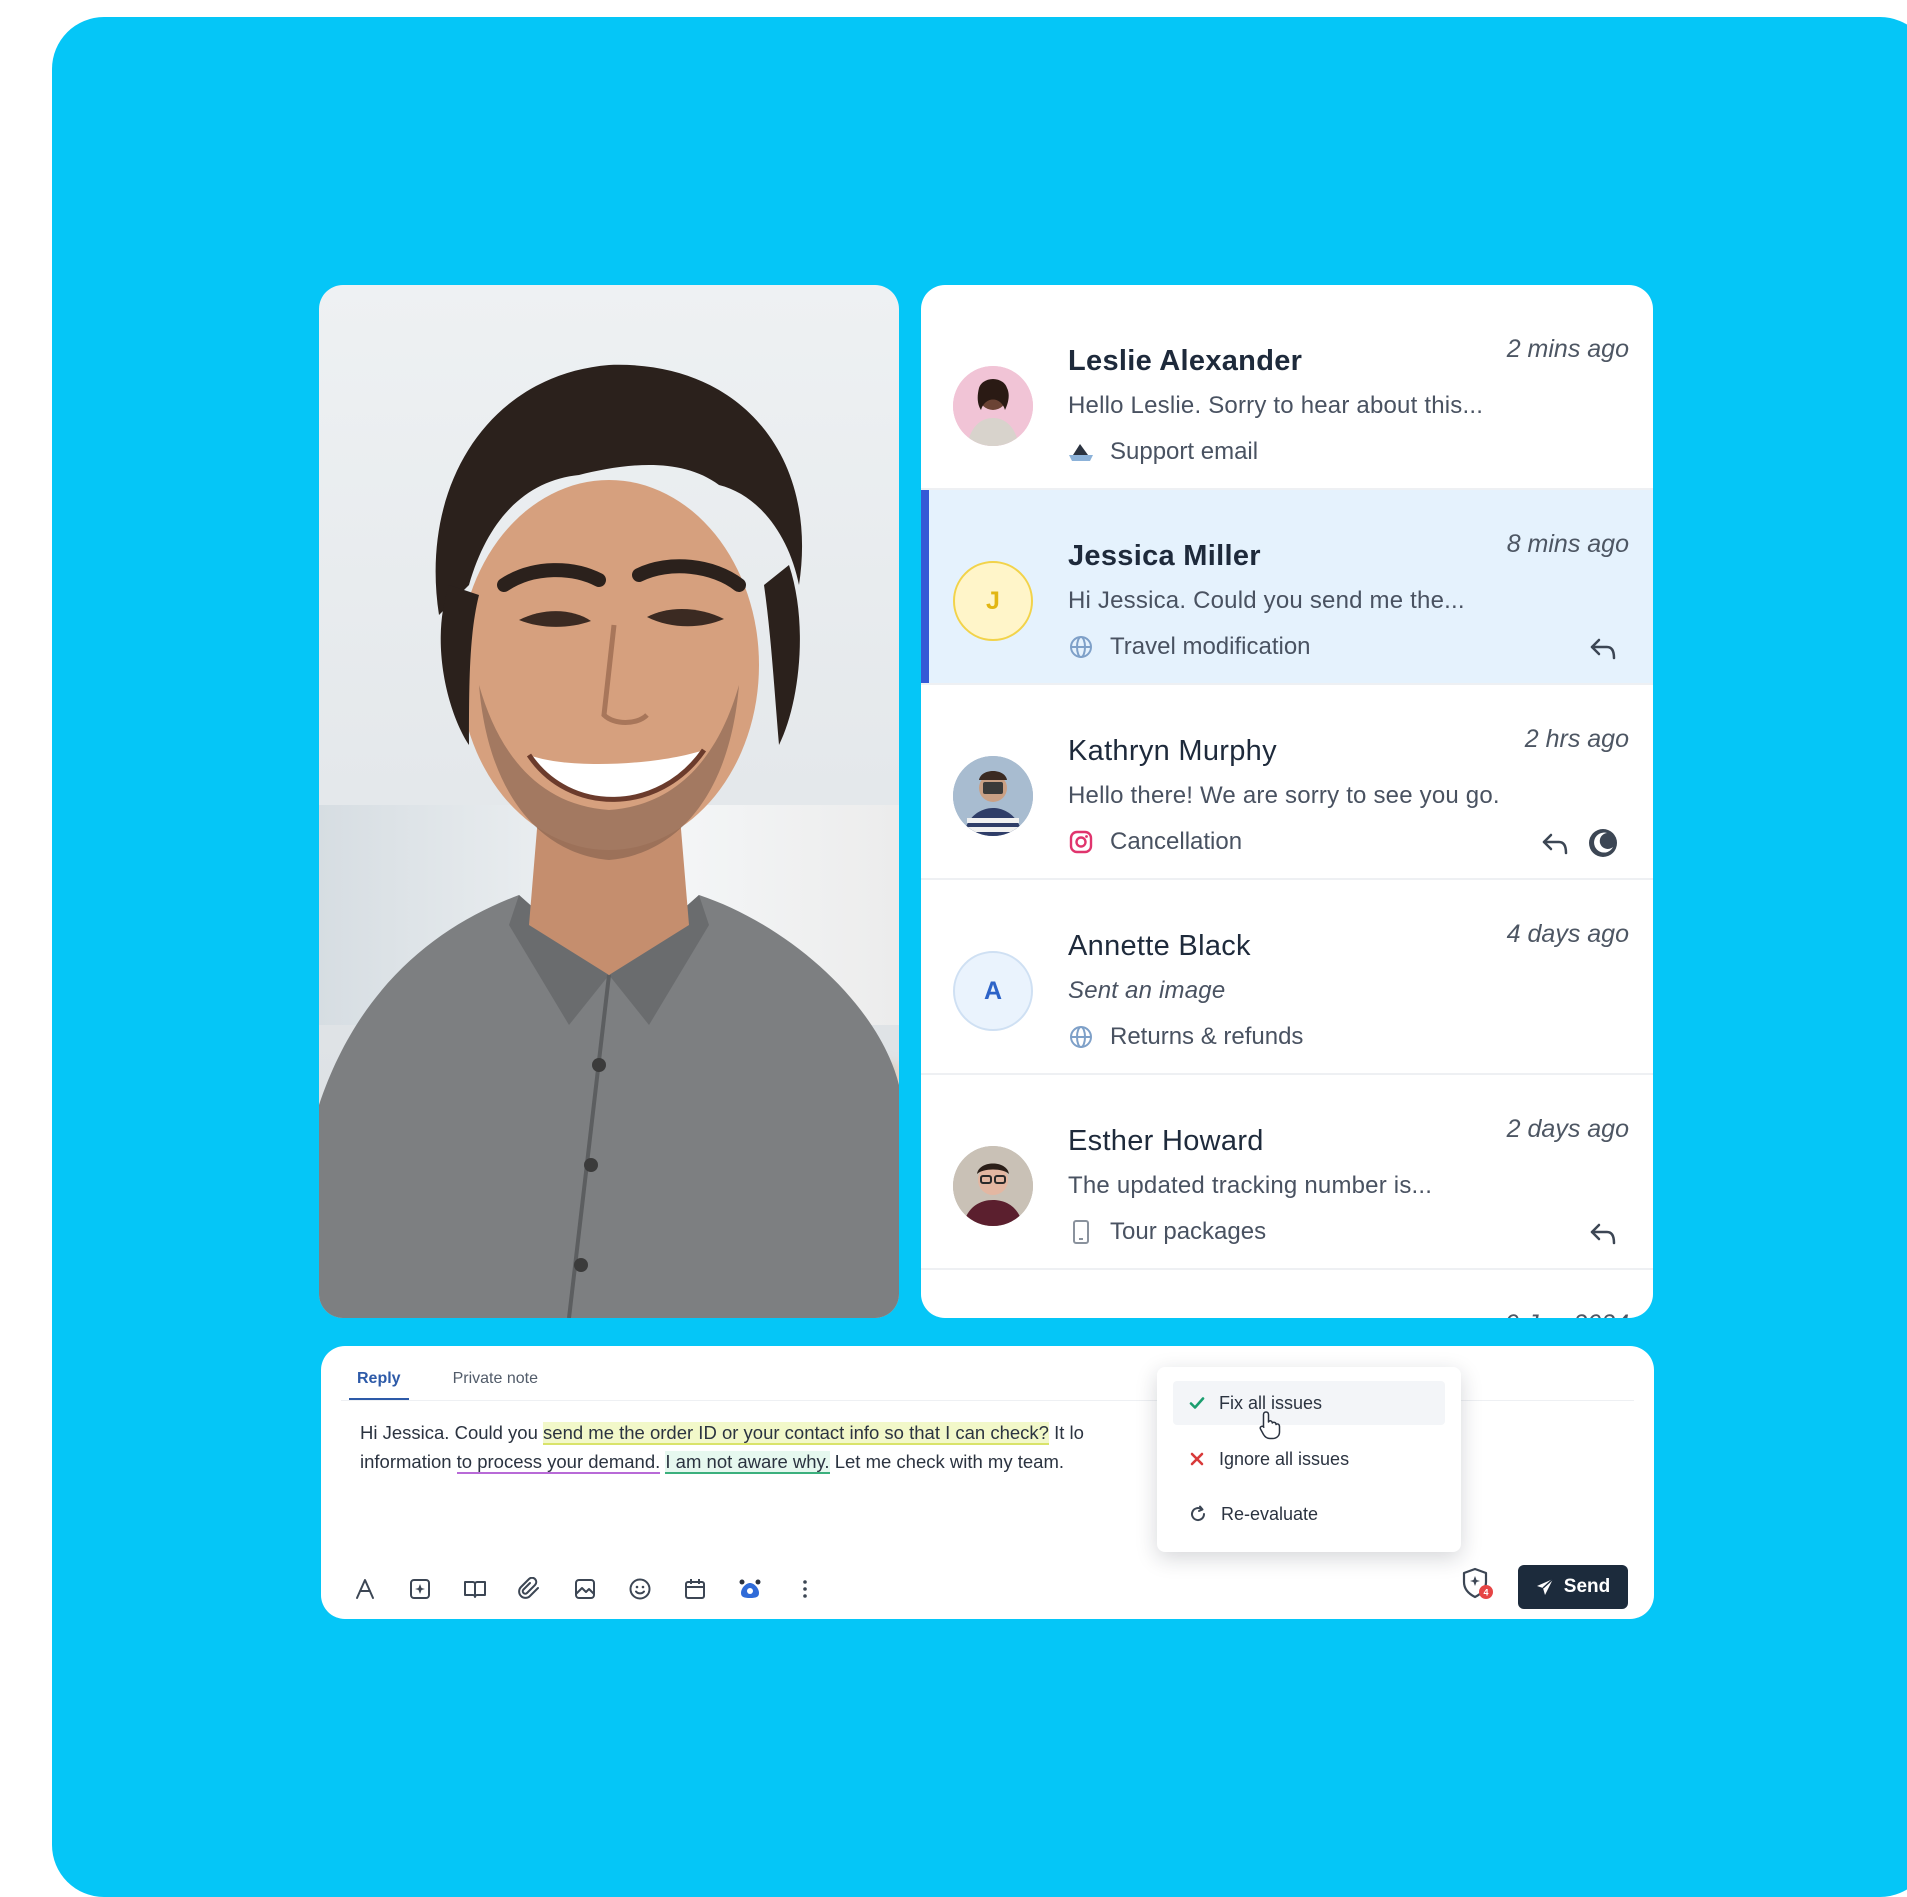  Describe the element at coordinates (452, 1432) in the screenshot. I see `message-text: Hi Jessica. Could you` at that location.